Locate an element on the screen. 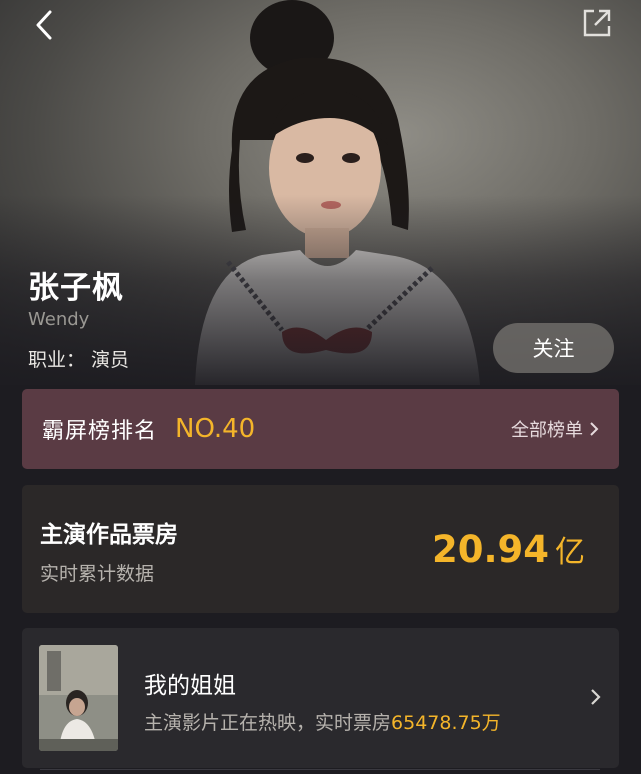 This screenshot has height=774, width=641. box-office-value: 20.94 is located at coordinates (491, 549).